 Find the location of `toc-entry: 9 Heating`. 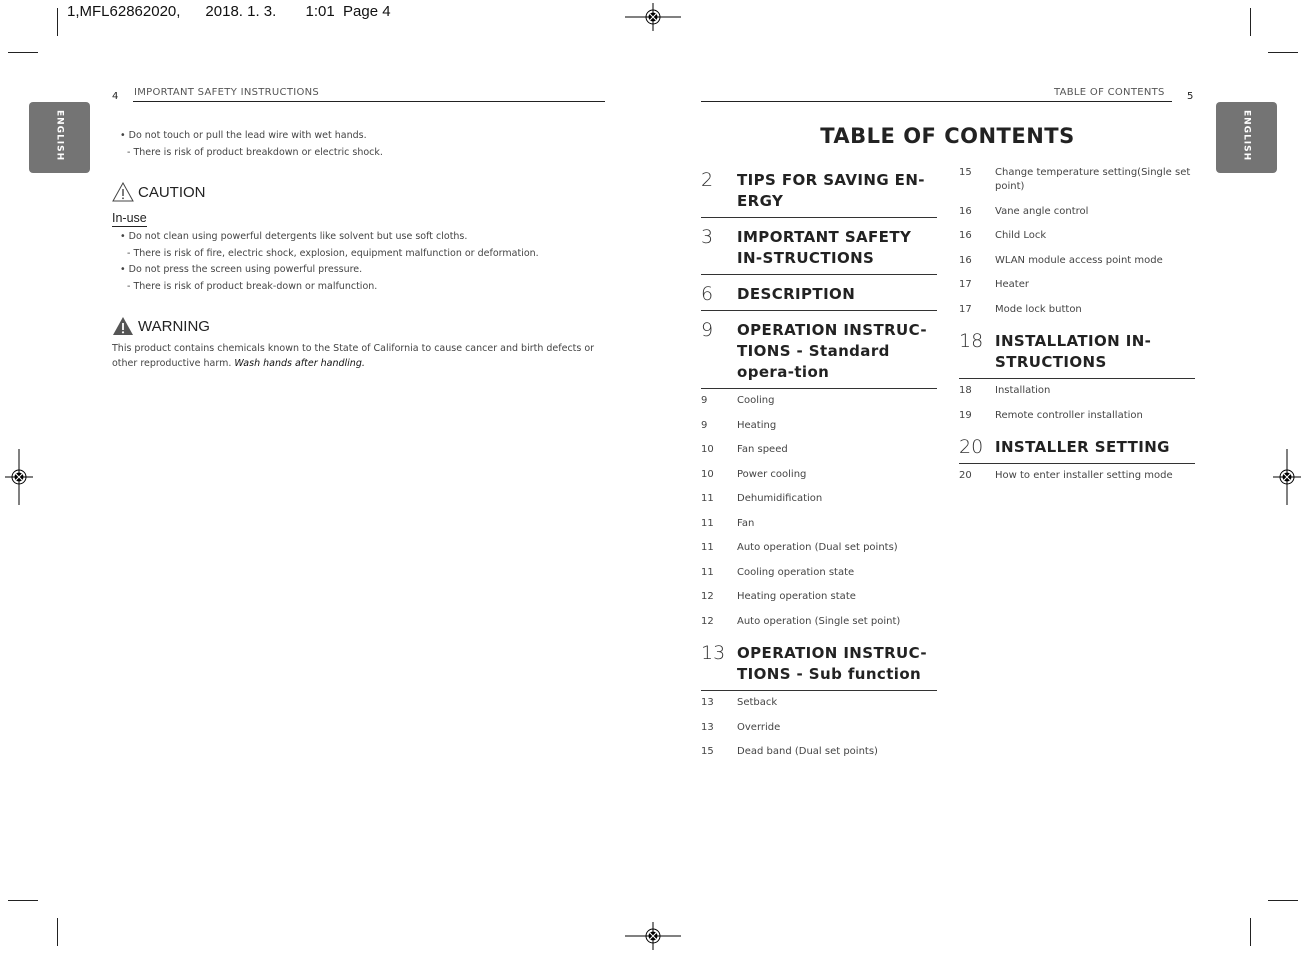

toc-entry: 9 Heating is located at coordinates (819, 426).